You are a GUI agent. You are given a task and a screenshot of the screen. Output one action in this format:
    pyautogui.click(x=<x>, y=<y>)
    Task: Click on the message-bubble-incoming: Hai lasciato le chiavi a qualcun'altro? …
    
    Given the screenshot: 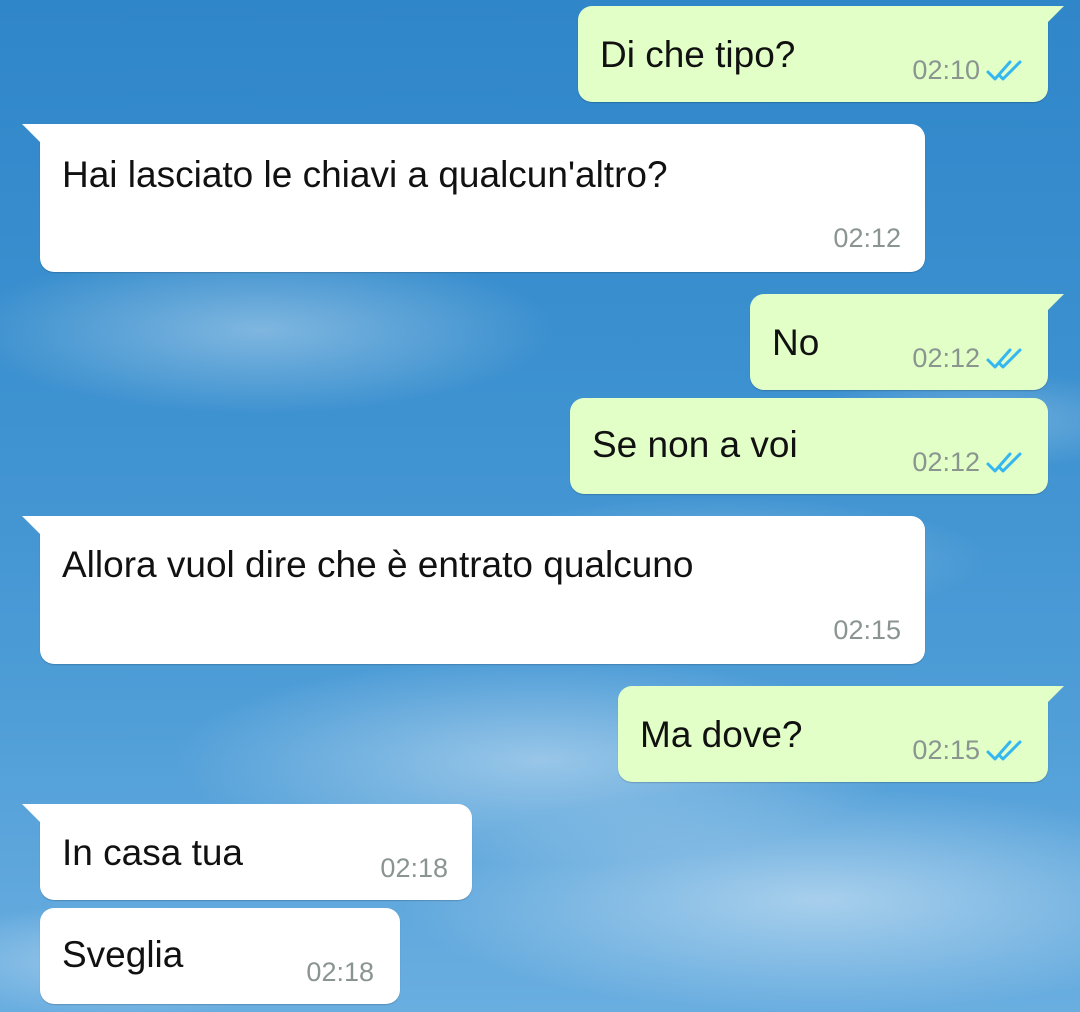 What is the action you would take?
    pyautogui.click(x=473, y=198)
    